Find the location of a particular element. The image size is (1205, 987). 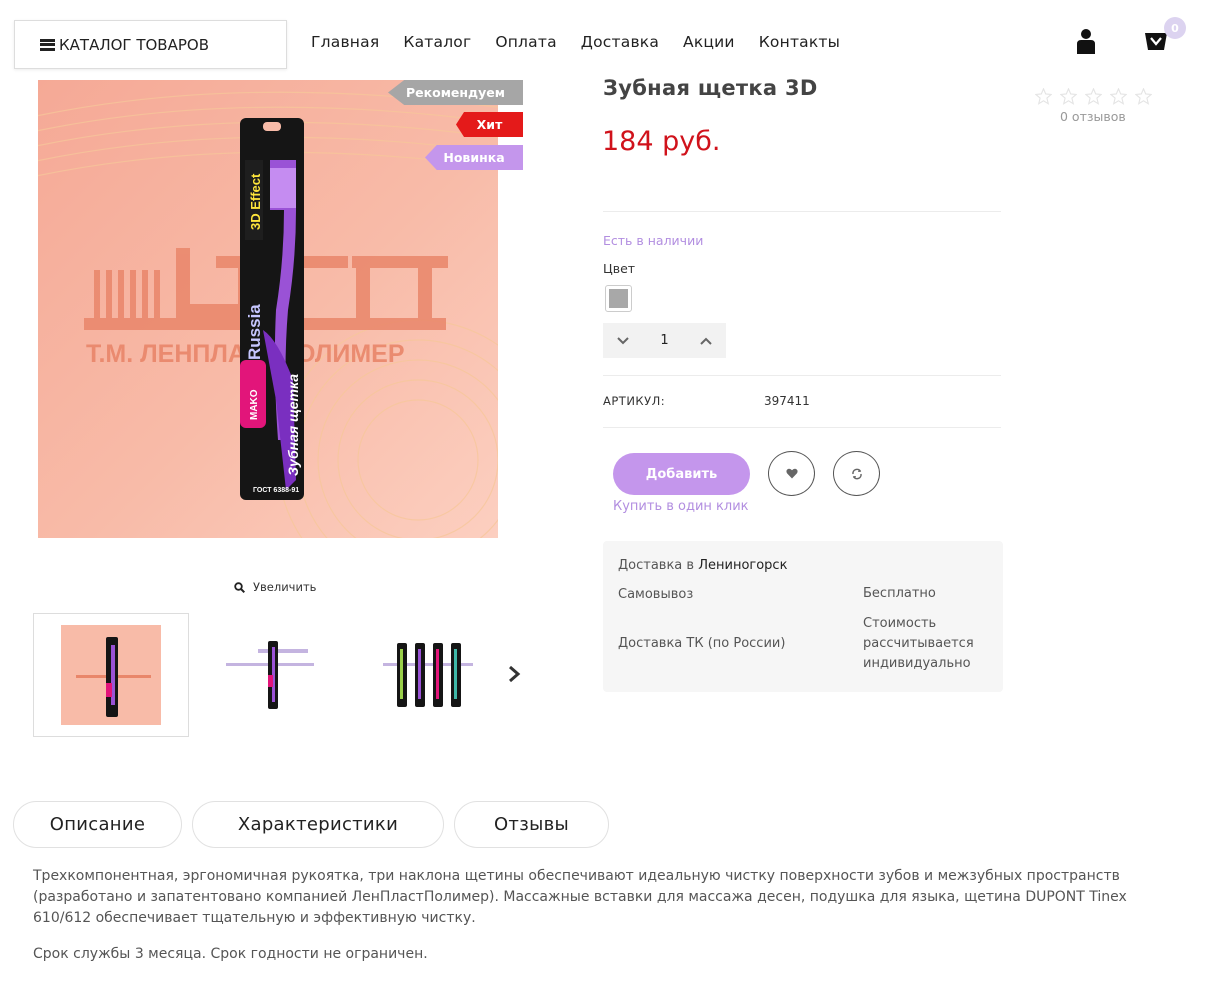

color-swatch-gray is located at coordinates (618, 298).